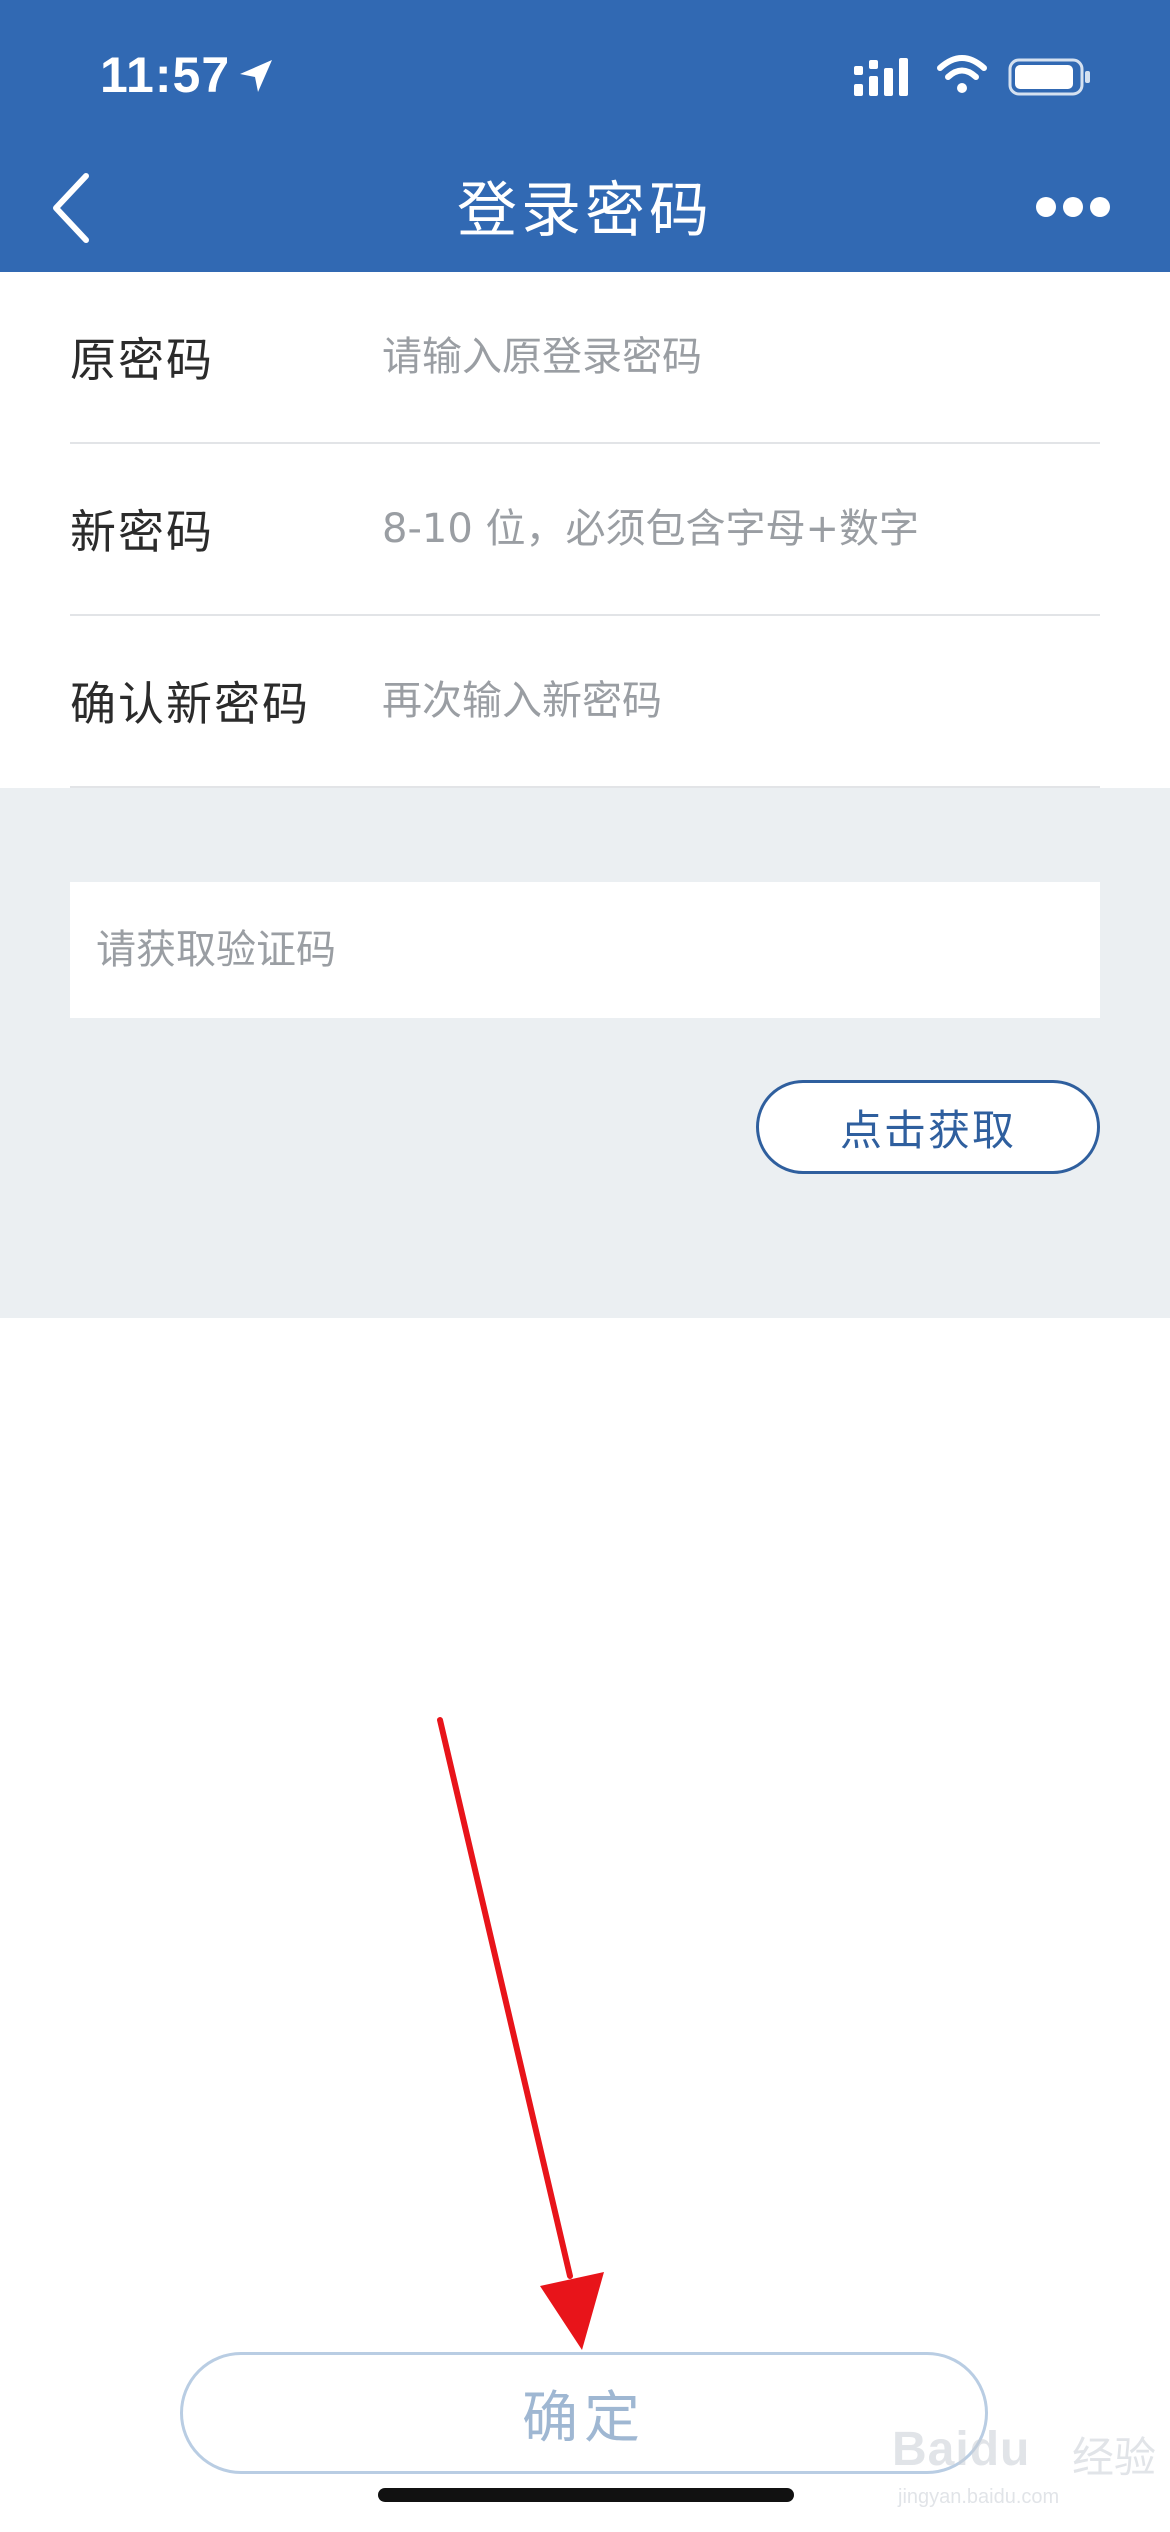 The width and height of the screenshot is (1170, 2532). What do you see at coordinates (741, 529) in the screenshot?
I see `new-password-input` at bounding box center [741, 529].